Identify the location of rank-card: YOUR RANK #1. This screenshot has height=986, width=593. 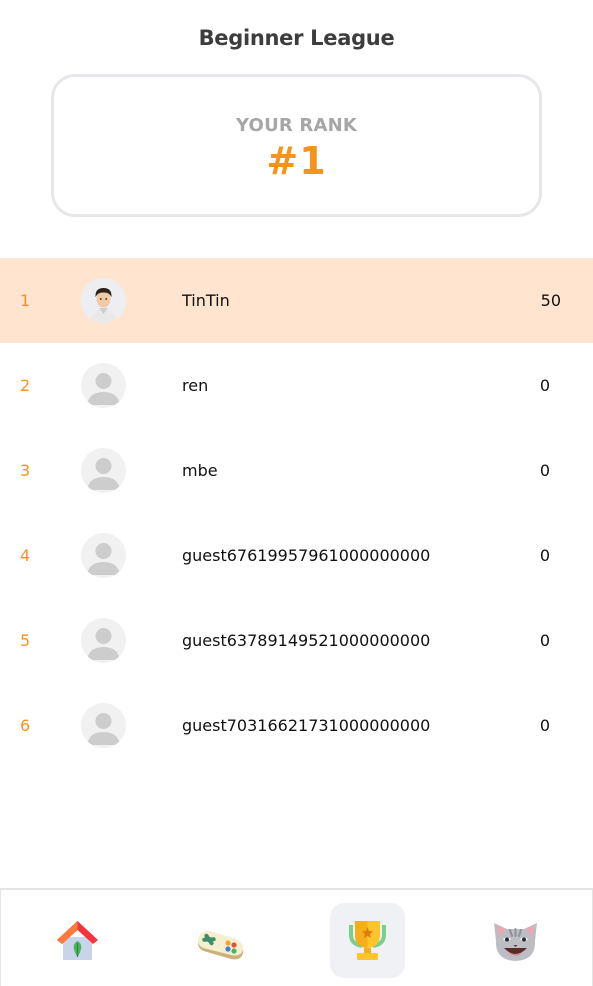
(296, 145).